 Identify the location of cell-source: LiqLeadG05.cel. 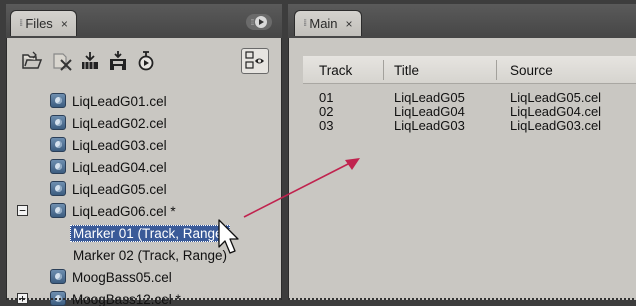
(556, 97).